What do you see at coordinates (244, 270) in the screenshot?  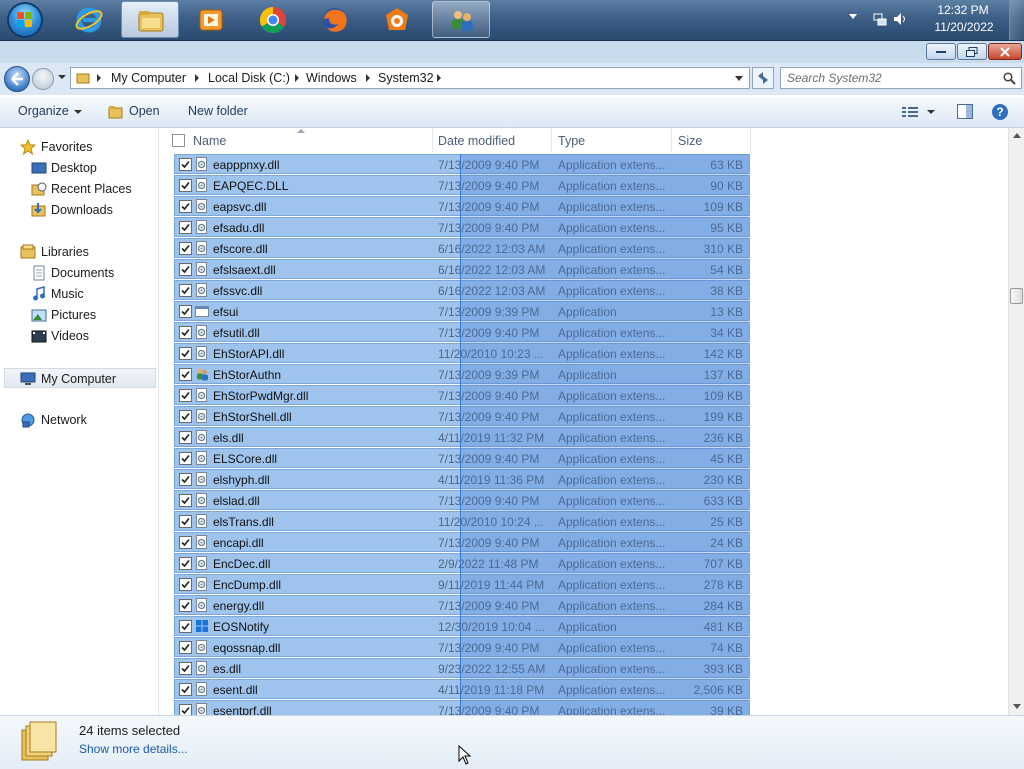 I see `file-name: efslsaext.dll` at bounding box center [244, 270].